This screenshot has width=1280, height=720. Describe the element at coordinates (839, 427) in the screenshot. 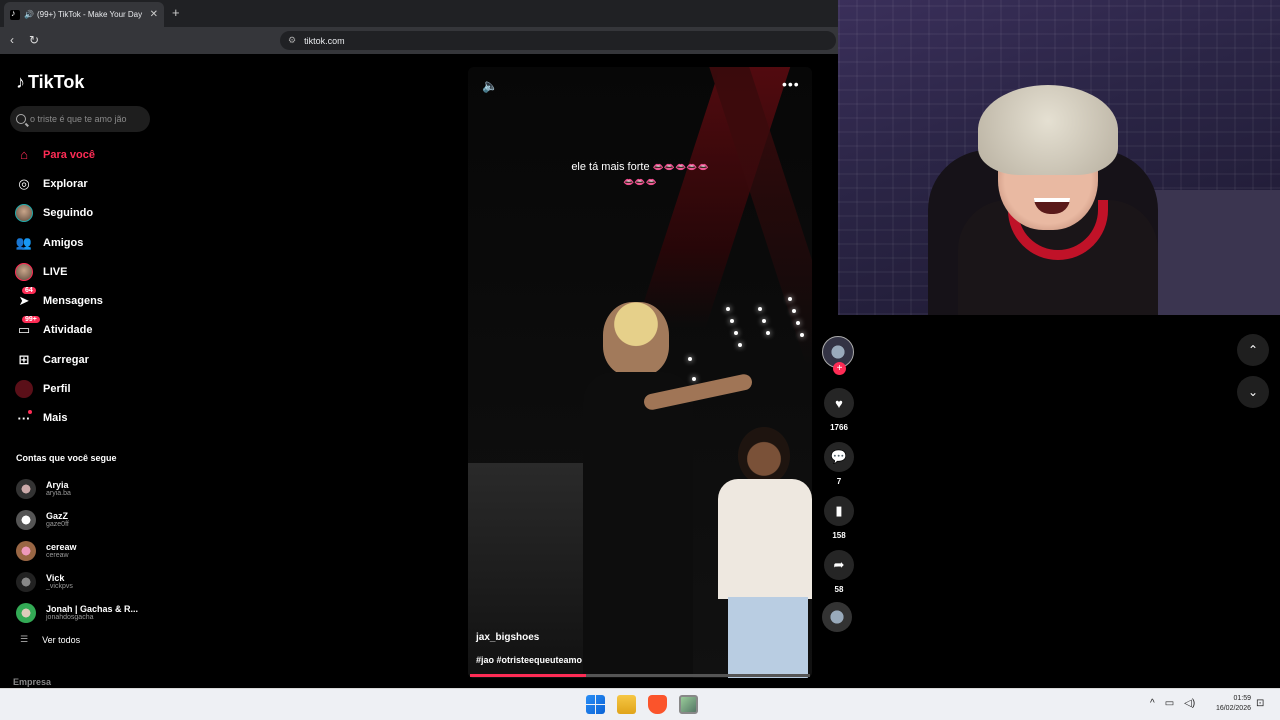

I see `like-count: 1766` at that location.